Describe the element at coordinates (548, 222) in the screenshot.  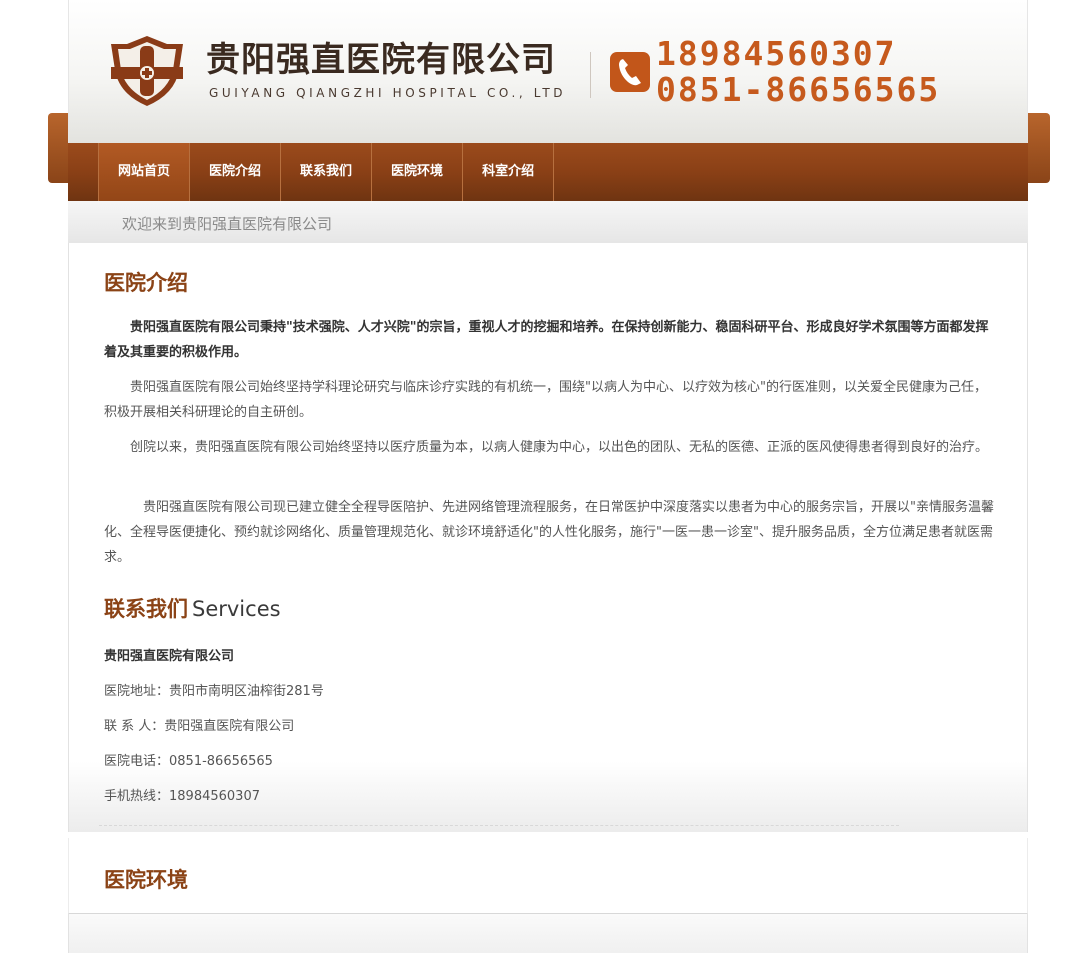
I see `welcome-bar: 欢迎来到贵阳强直医院有限公司` at that location.